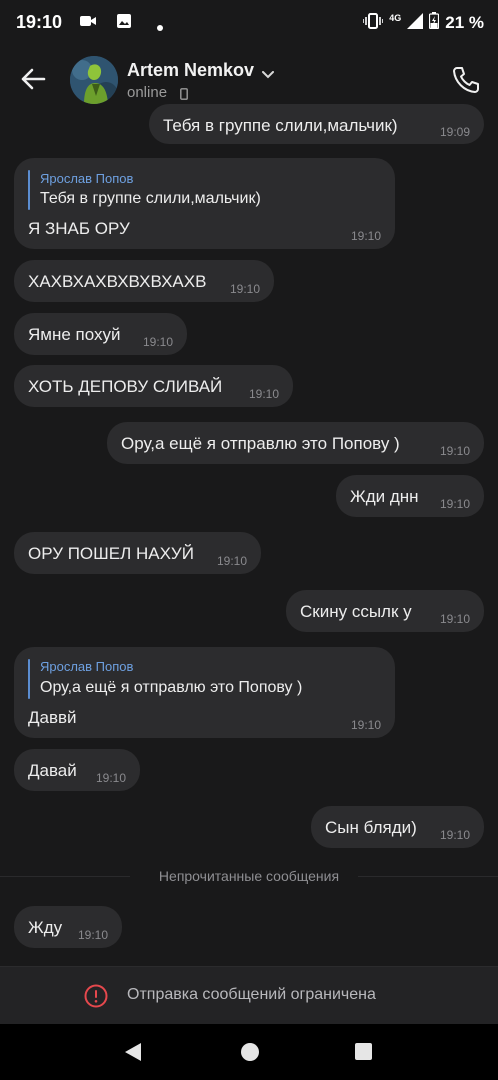  What do you see at coordinates (74, 334) in the screenshot?
I see `message-text: Ямне похуй` at bounding box center [74, 334].